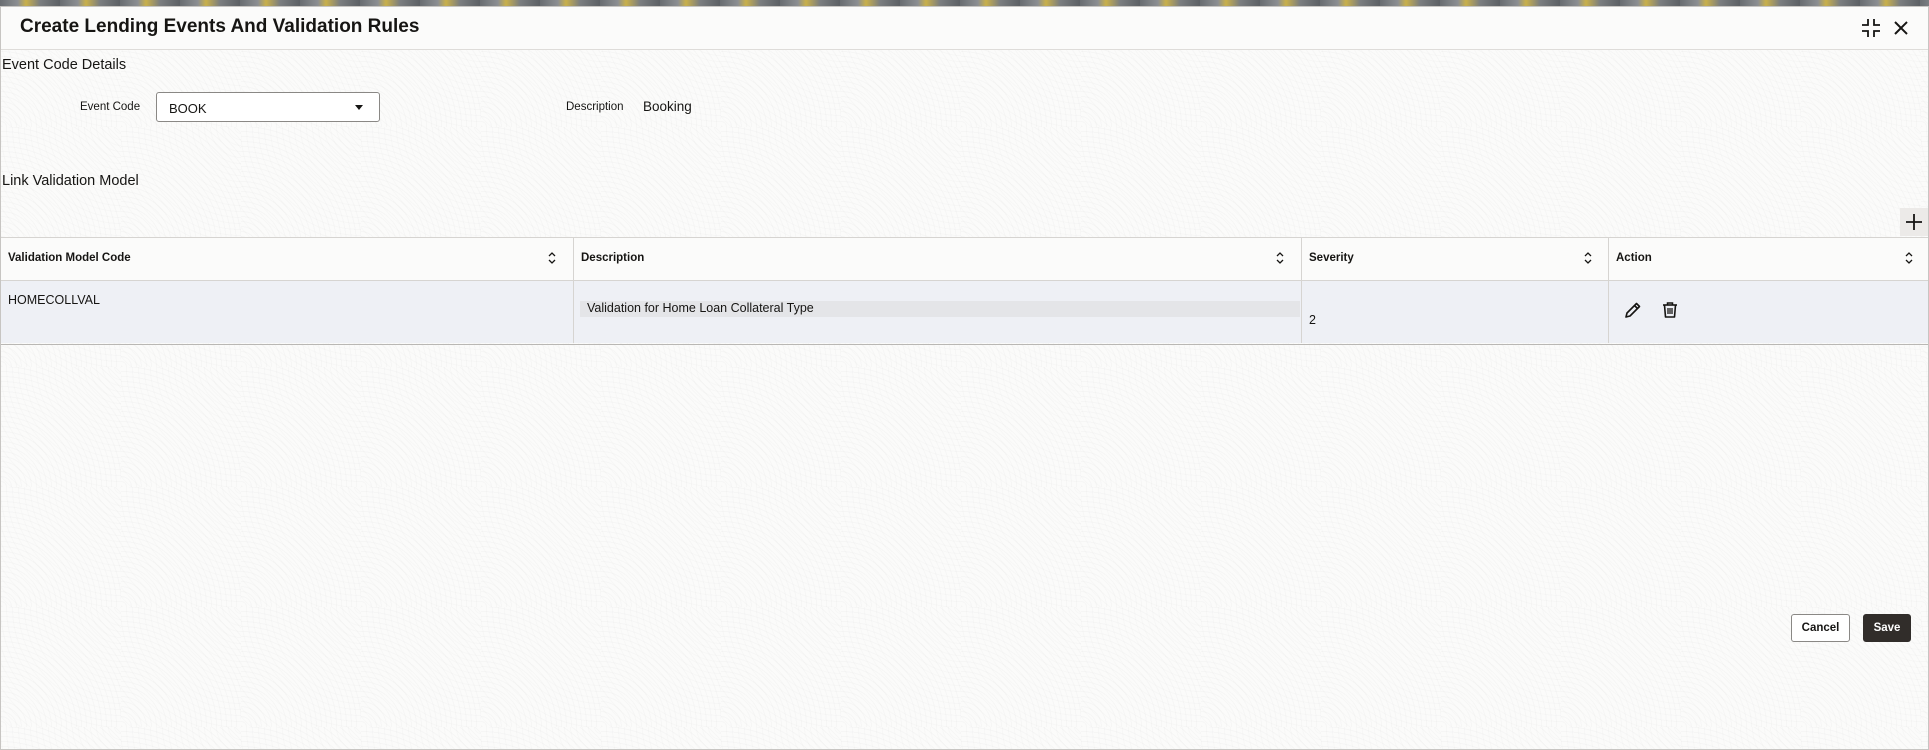  I want to click on cell-severity: 2, so click(1455, 312).